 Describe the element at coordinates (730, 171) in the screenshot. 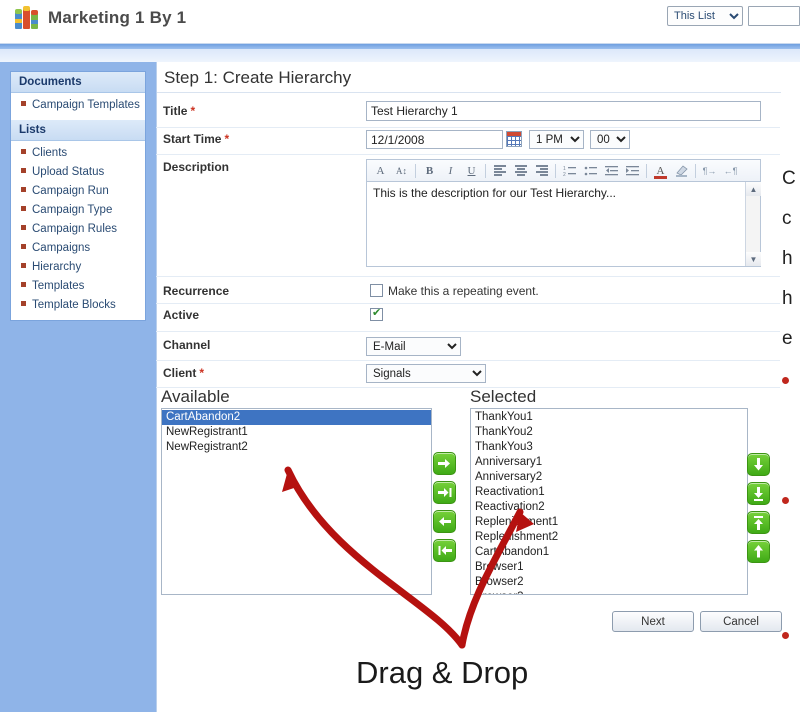

I see `rtl-direction-icon: ←¶` at that location.